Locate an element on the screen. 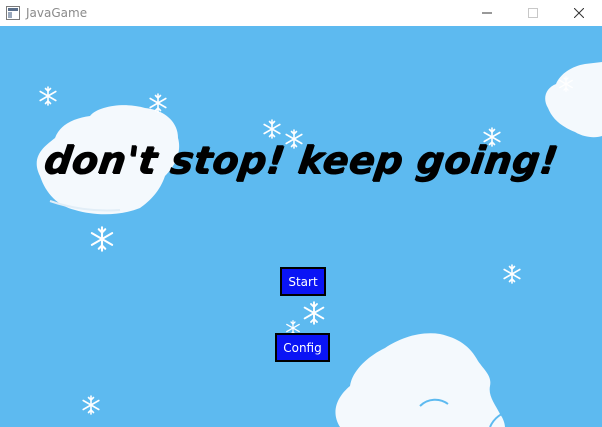  start-button: Start is located at coordinates (303, 281).